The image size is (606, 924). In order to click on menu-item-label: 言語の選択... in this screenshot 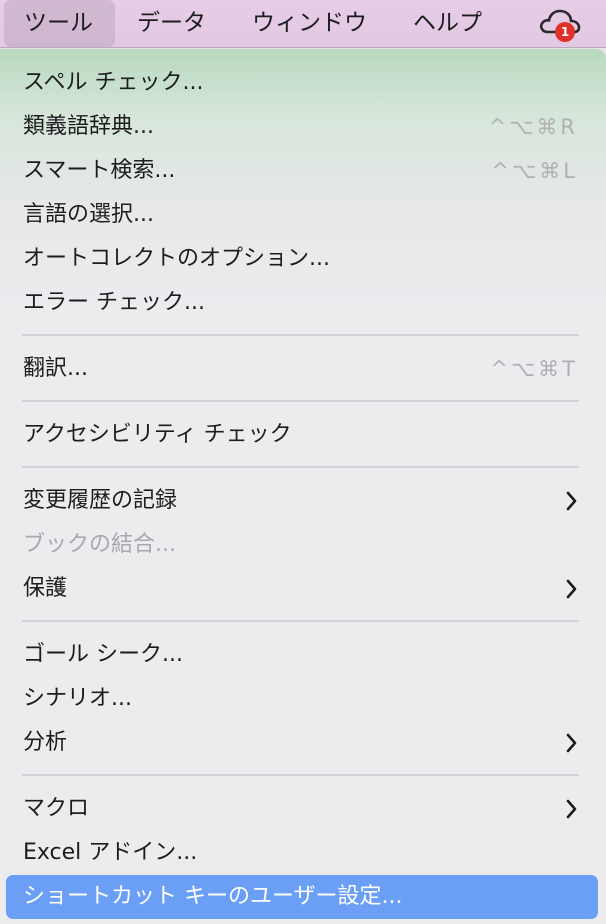, I will do `click(88, 214)`.